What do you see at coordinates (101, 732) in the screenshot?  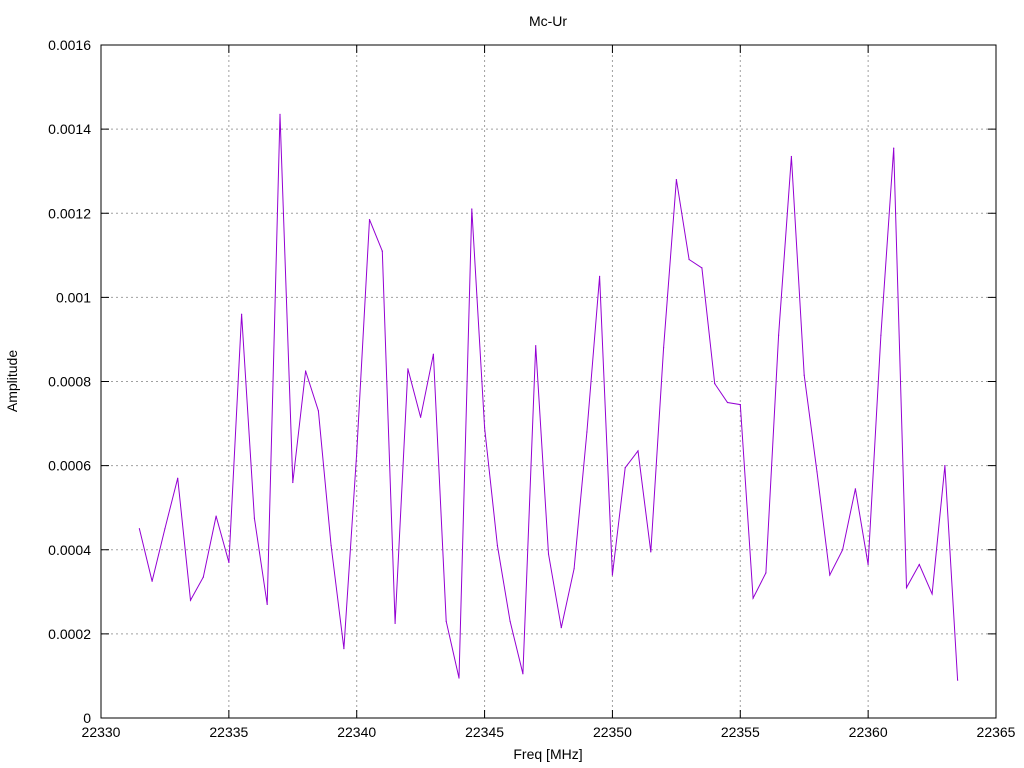 I see `x-tick-label: 22330` at bounding box center [101, 732].